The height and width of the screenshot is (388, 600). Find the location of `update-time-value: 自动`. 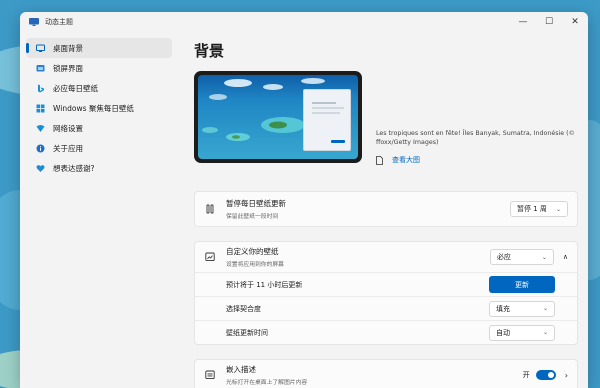

update-time-value: 自动 is located at coordinates (503, 332).